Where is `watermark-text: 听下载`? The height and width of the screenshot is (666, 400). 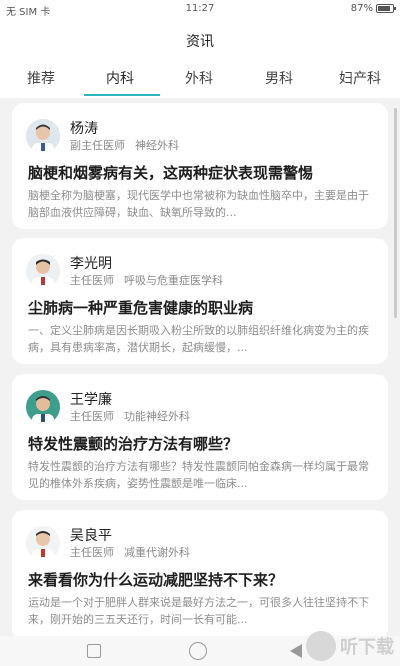
watermark-text: 听下载 is located at coordinates (367, 647).